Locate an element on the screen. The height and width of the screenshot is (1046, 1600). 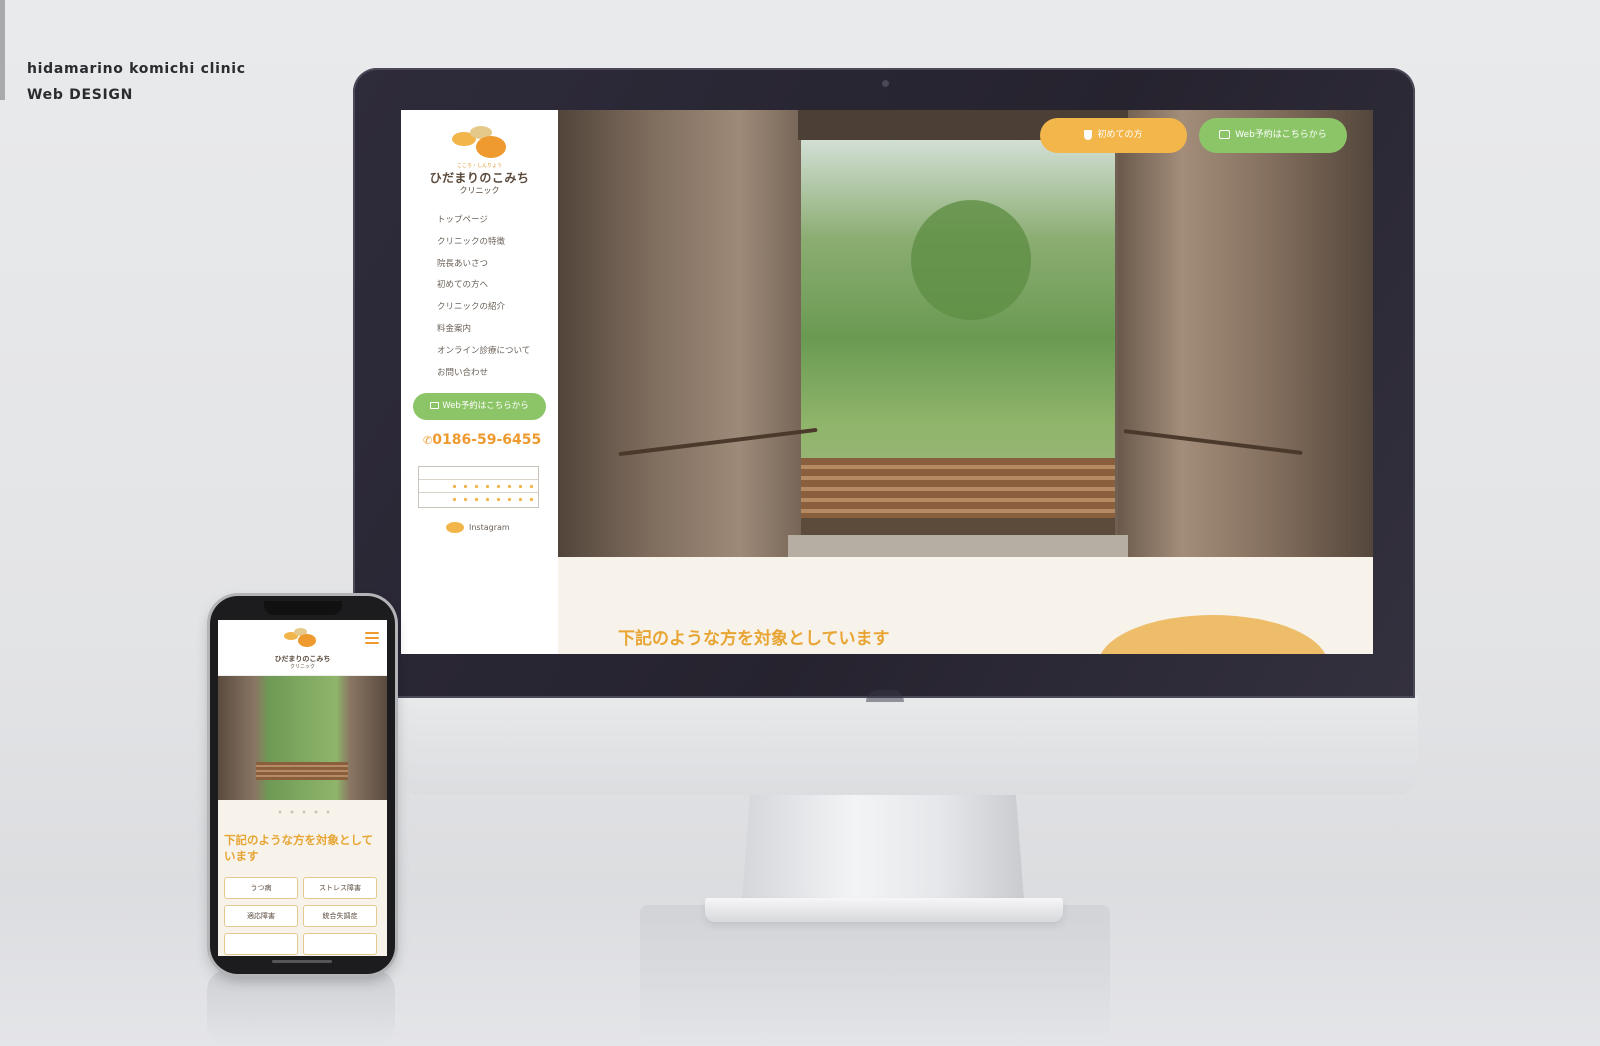
mobile-hero-image is located at coordinates (302, 738).